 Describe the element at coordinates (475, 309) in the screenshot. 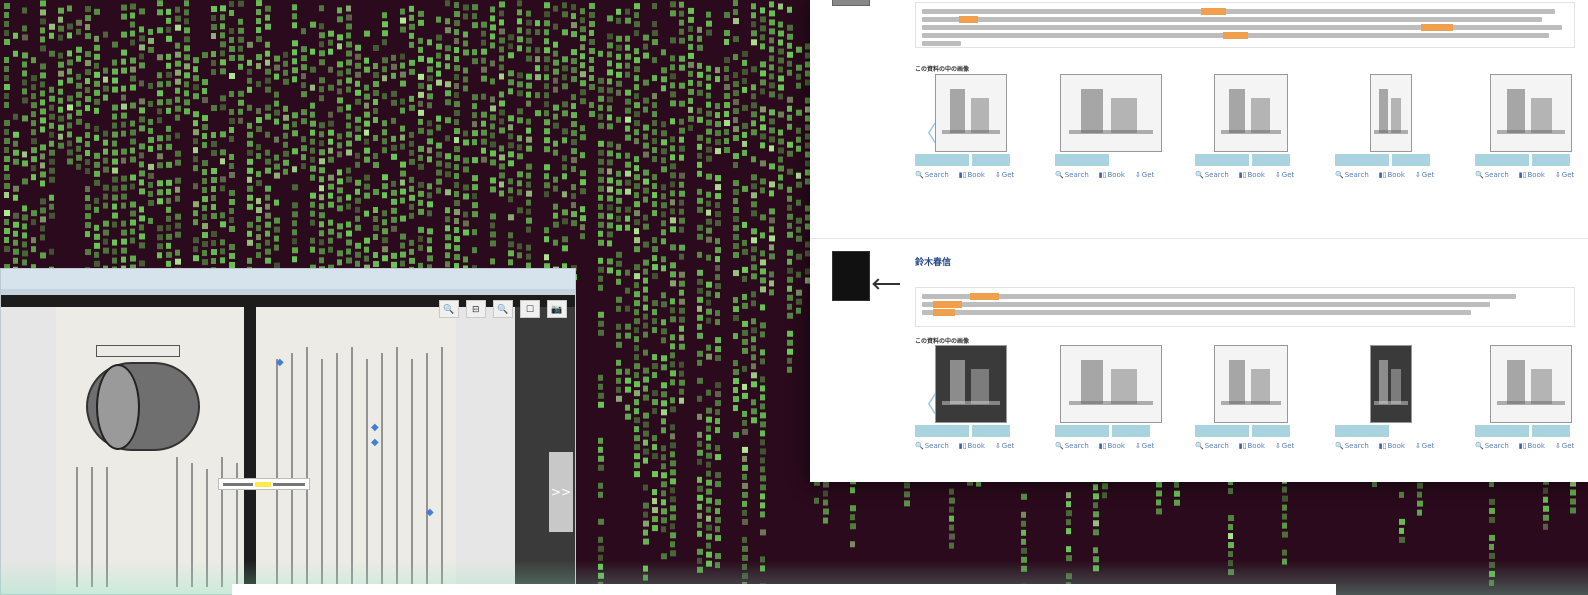

I see `fit-page-icon: ⊟` at that location.